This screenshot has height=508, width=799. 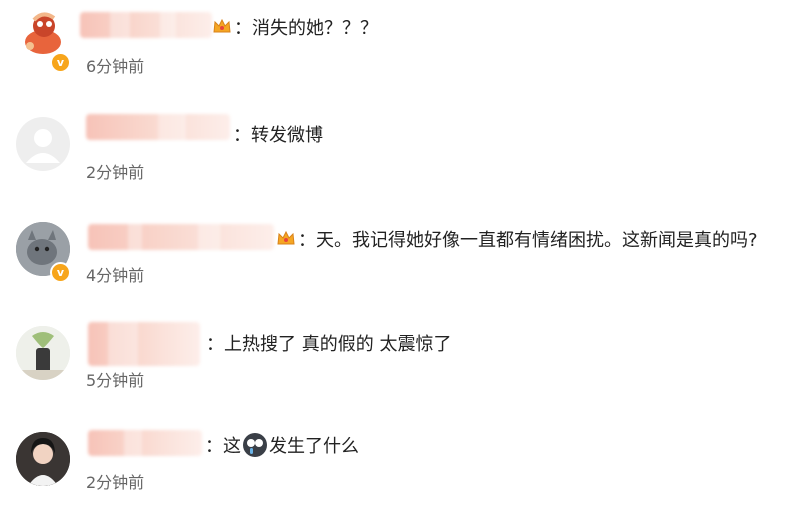 I want to click on comment-text: ：上热搜了 真的假的 太震惊了, so click(x=328, y=343).